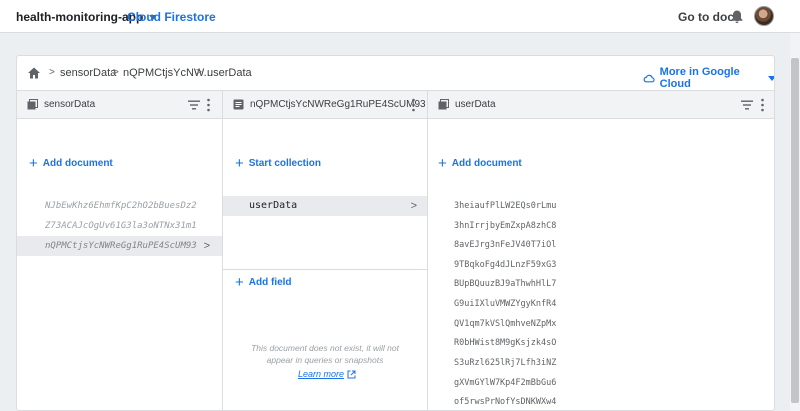 The image size is (800, 411). I want to click on panel-header: nQPMCtjsYcNWReGg1RuPE4ScUM93, so click(325, 105).